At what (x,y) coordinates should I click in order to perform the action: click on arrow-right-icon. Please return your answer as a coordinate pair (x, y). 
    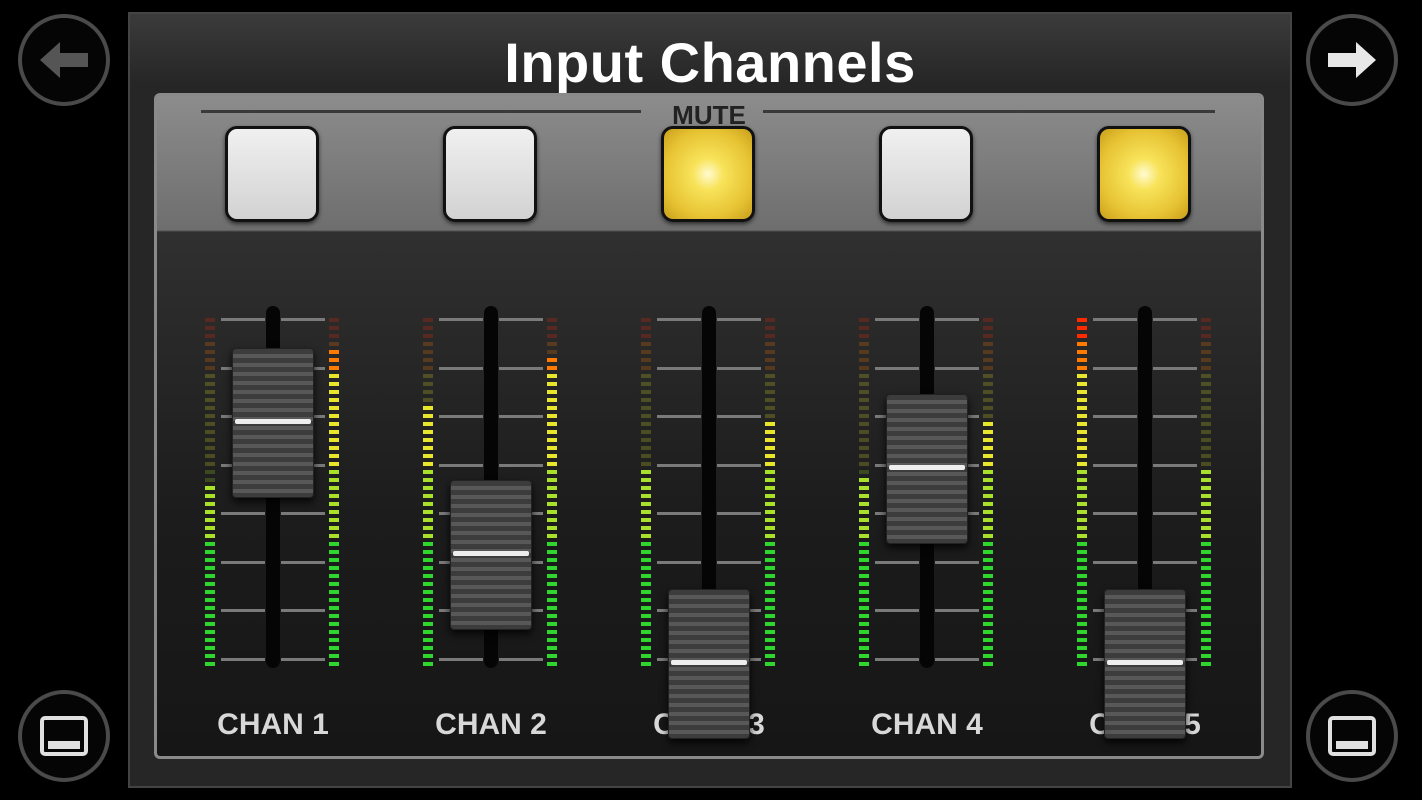
    Looking at the image, I should click on (1352, 60).